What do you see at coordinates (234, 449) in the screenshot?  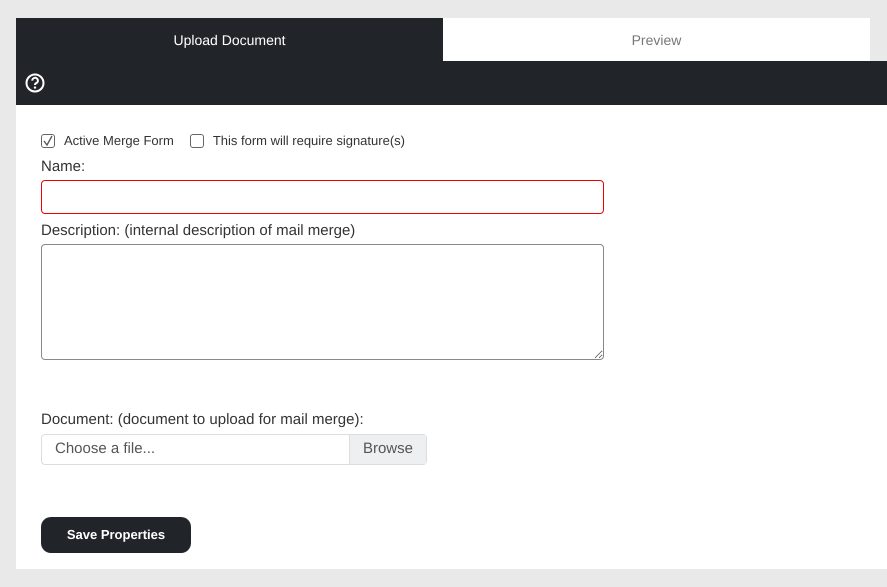 I see `file-field: Choose a file... Browse` at bounding box center [234, 449].